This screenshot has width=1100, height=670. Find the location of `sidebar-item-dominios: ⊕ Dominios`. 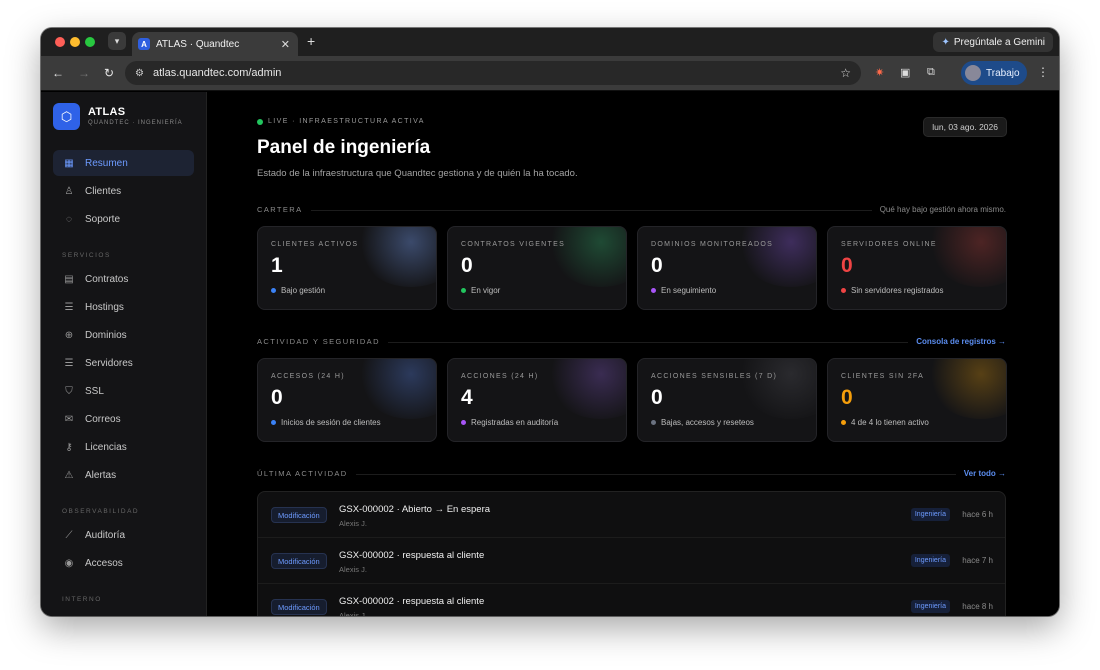

sidebar-item-dominios: ⊕ Dominios is located at coordinates (123, 335).